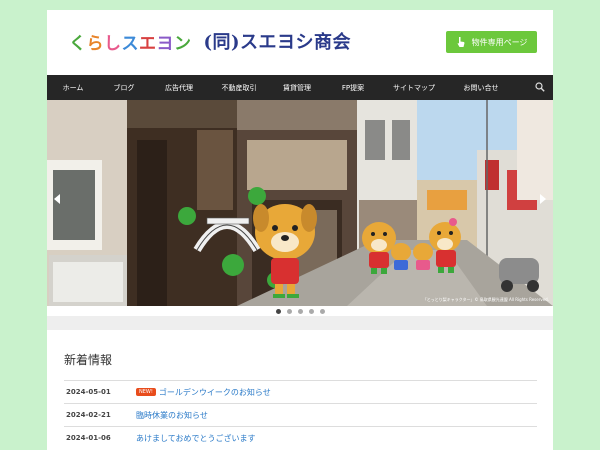  Describe the element at coordinates (277, 42) in the screenshot. I see `logo-company-name: (同)スエヨシ商会` at that location.